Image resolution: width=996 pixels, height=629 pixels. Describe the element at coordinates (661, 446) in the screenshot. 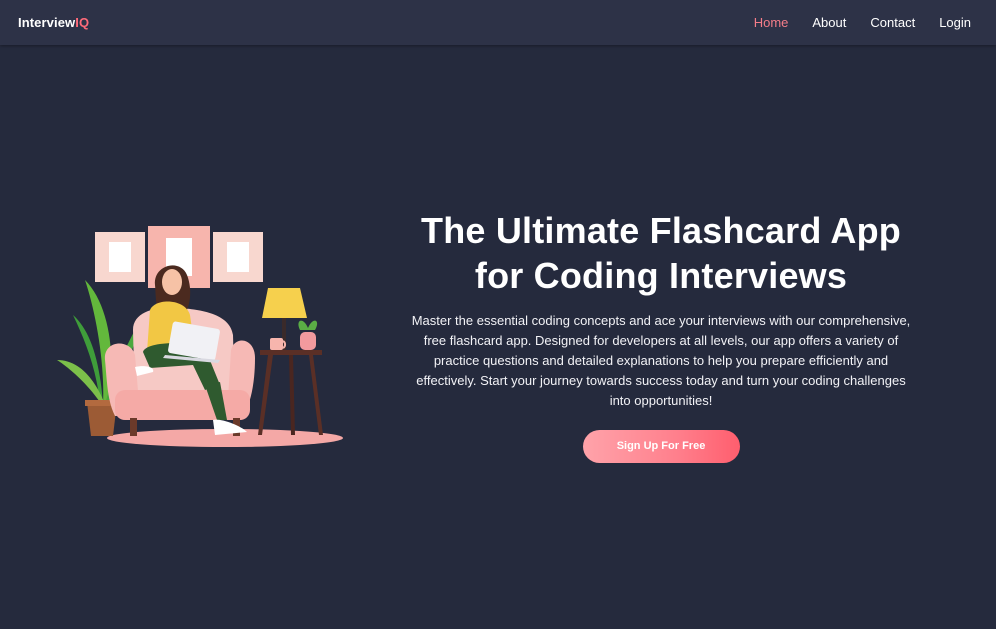

I see `sign-up-button: Sign Up For Free` at that location.